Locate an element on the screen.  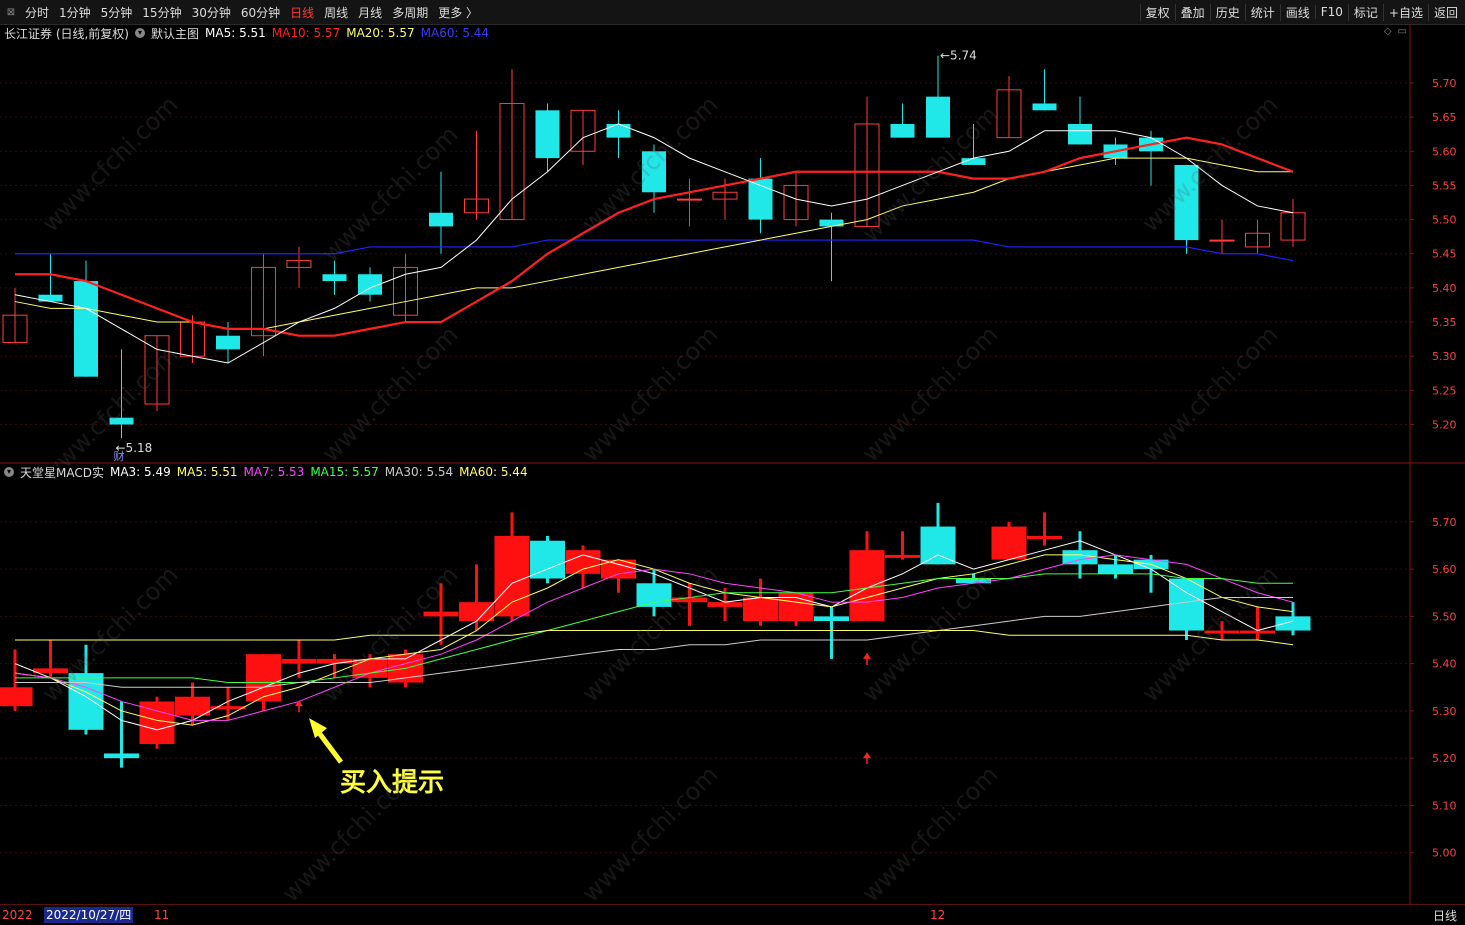
buy-hint-arrow is located at coordinates (329, 746).